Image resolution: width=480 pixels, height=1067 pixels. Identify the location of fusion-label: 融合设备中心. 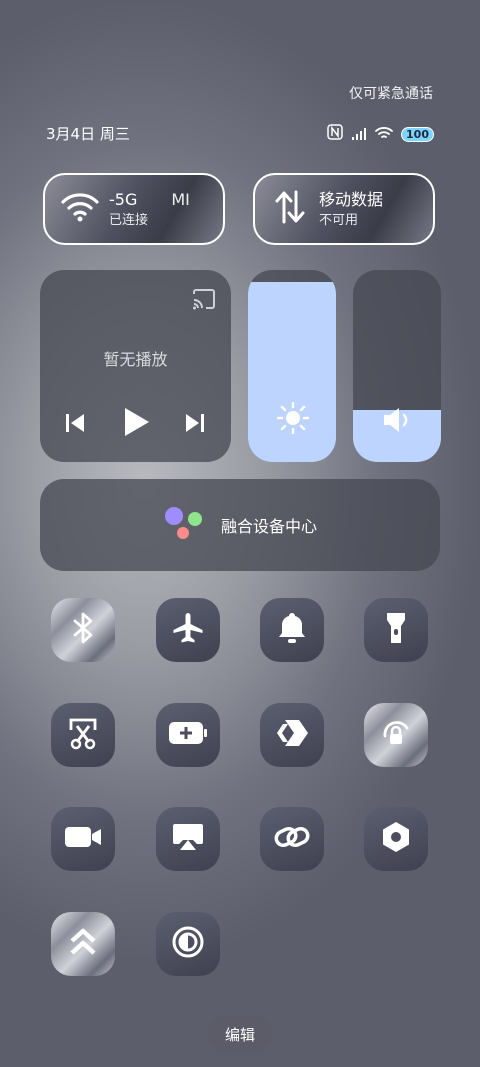
(268, 526).